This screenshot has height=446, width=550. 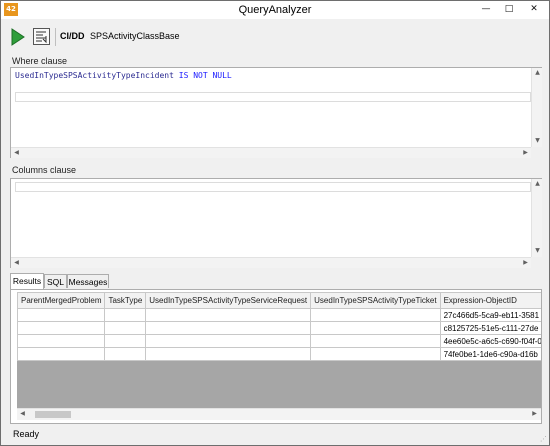 I want to click on play-icon, so click(x=19, y=37).